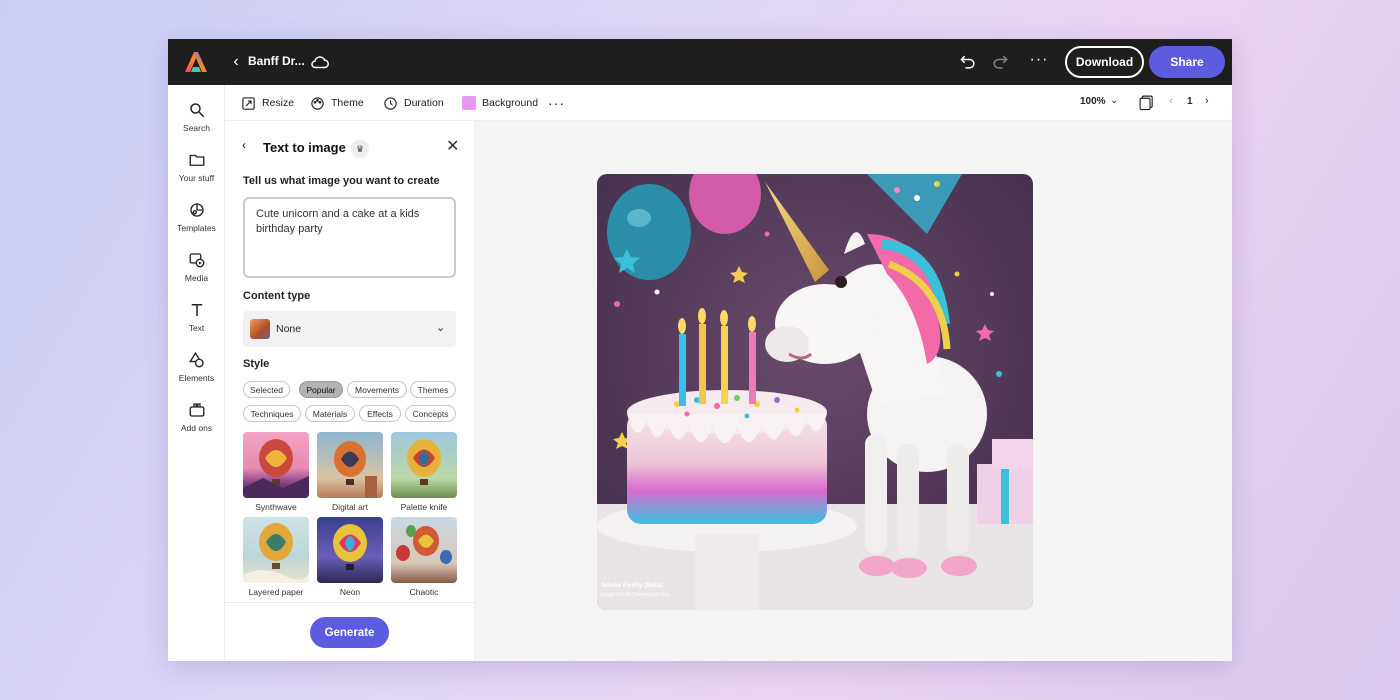 The image size is (1400, 700). I want to click on text-icon, so click(196, 310).